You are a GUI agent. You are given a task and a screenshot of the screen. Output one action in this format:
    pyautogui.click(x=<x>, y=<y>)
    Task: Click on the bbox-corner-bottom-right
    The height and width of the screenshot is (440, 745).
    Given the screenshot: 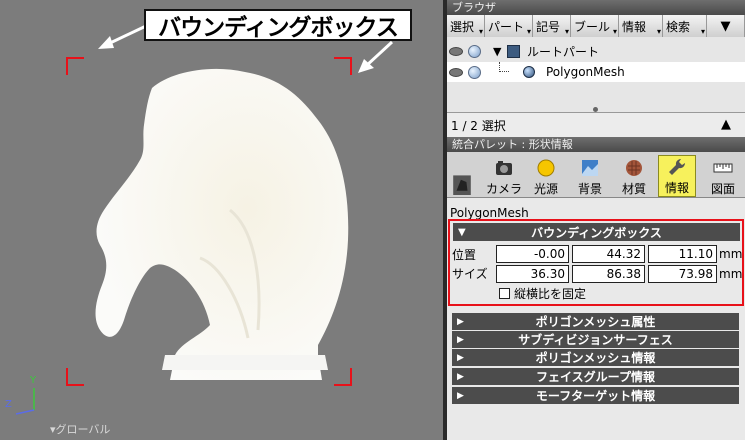 What is the action you would take?
    pyautogui.click(x=343, y=377)
    